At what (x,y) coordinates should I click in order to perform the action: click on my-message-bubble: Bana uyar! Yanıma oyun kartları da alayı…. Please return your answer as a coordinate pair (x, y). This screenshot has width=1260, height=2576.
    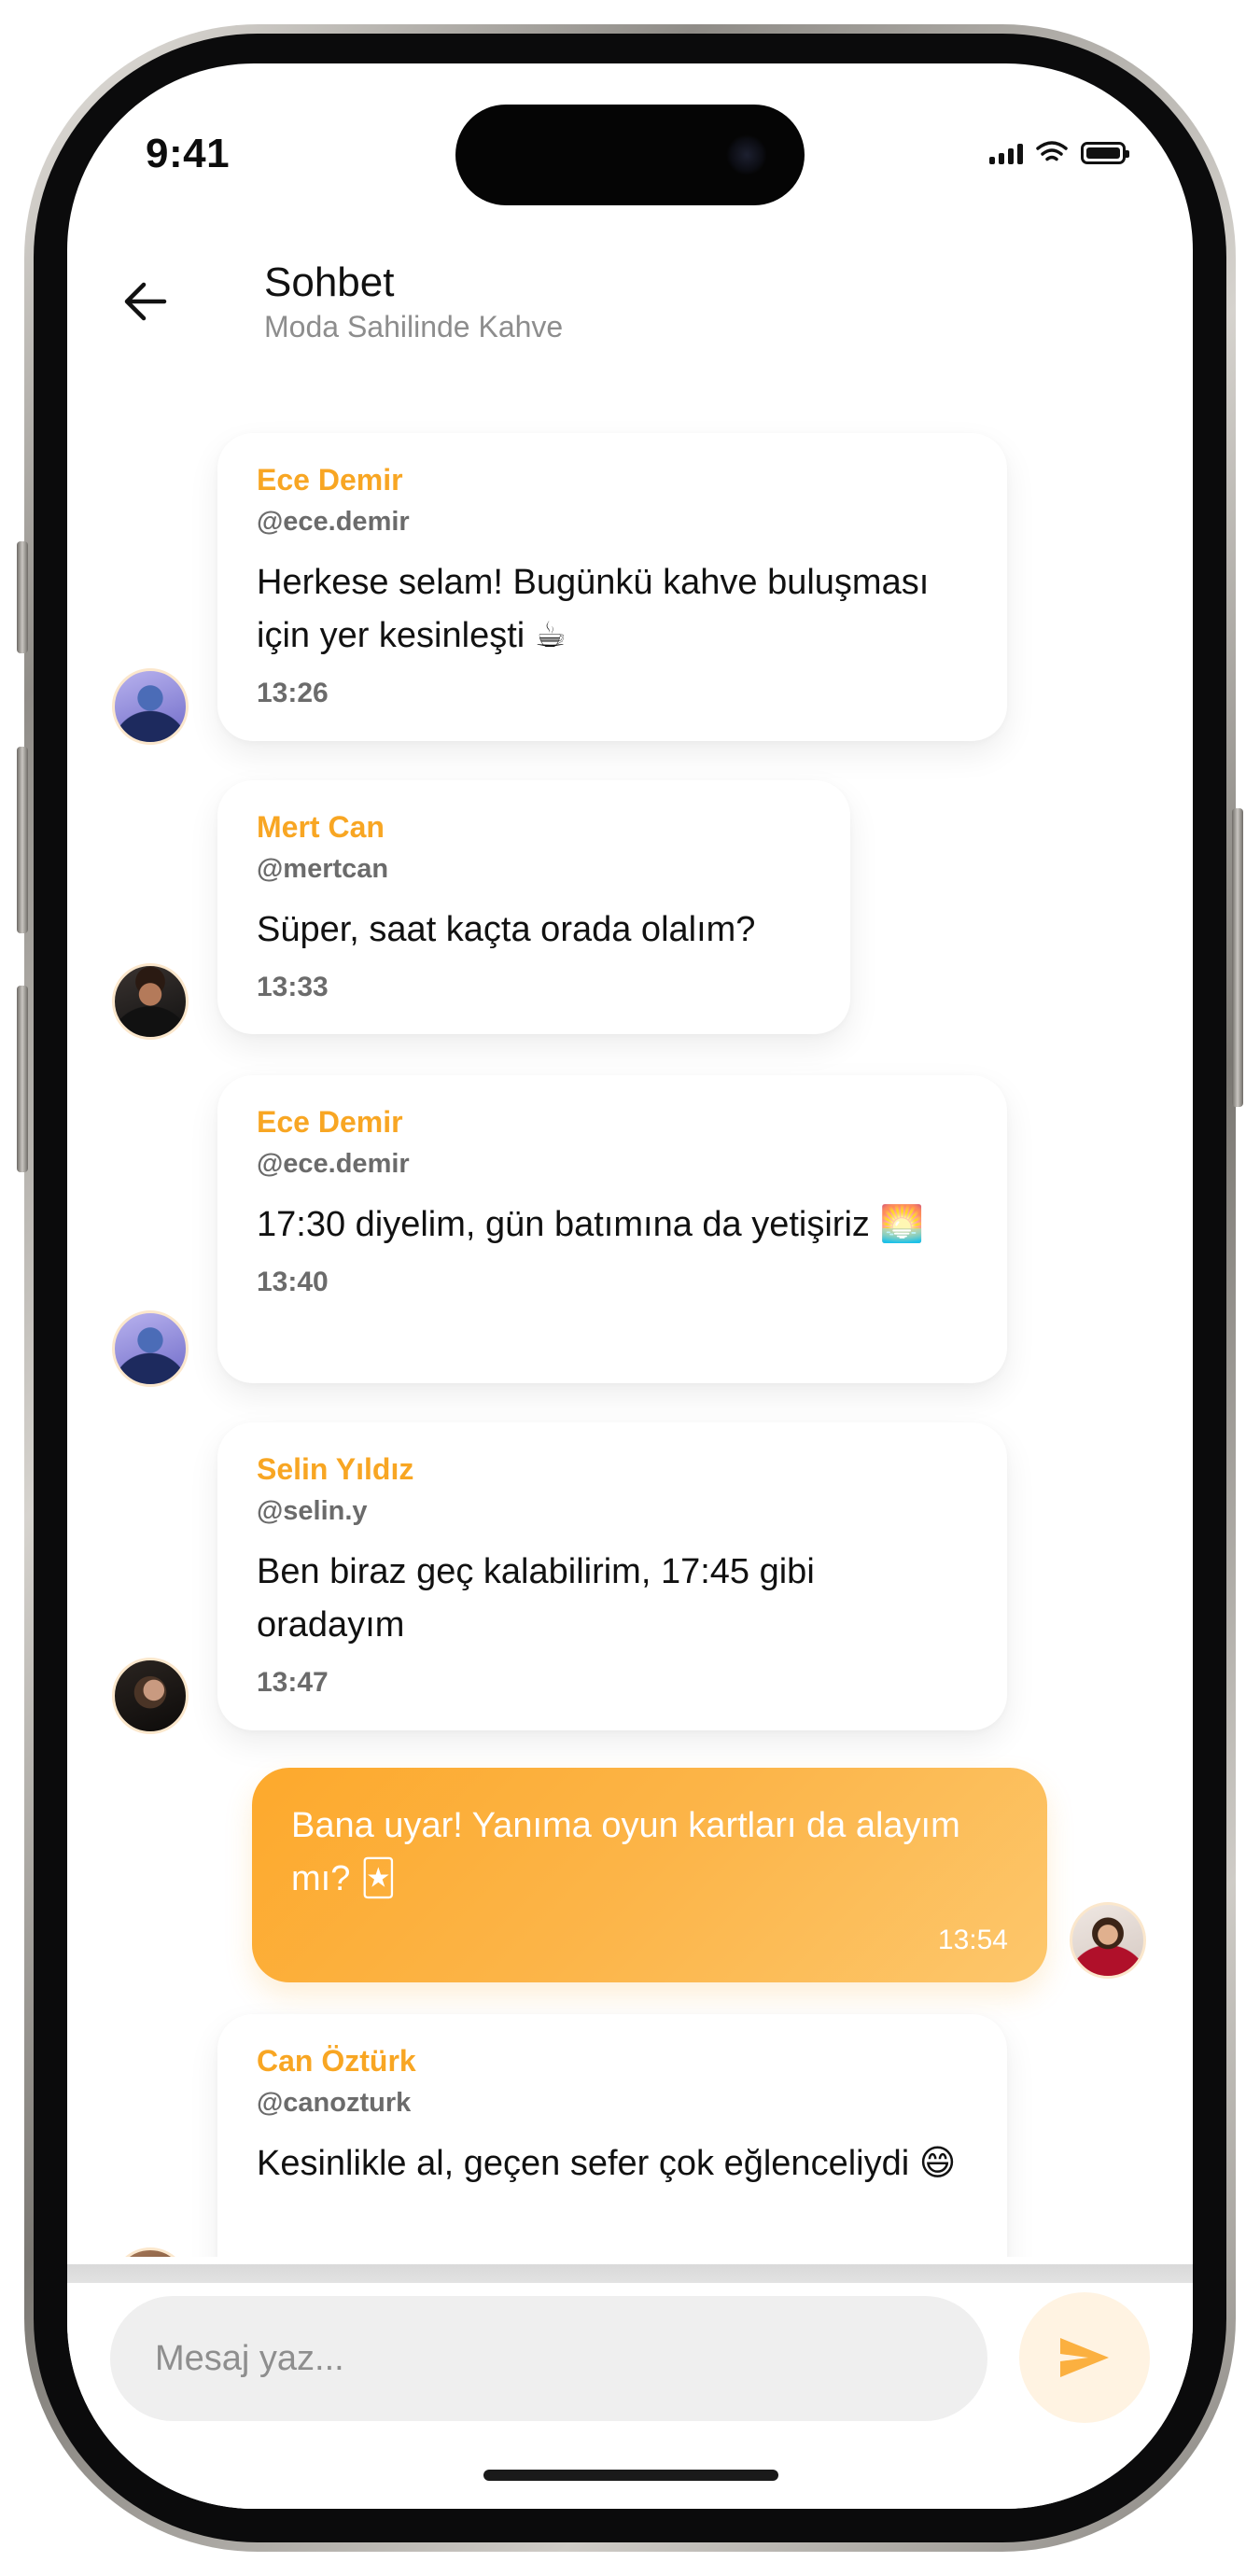
    Looking at the image, I should click on (649, 1875).